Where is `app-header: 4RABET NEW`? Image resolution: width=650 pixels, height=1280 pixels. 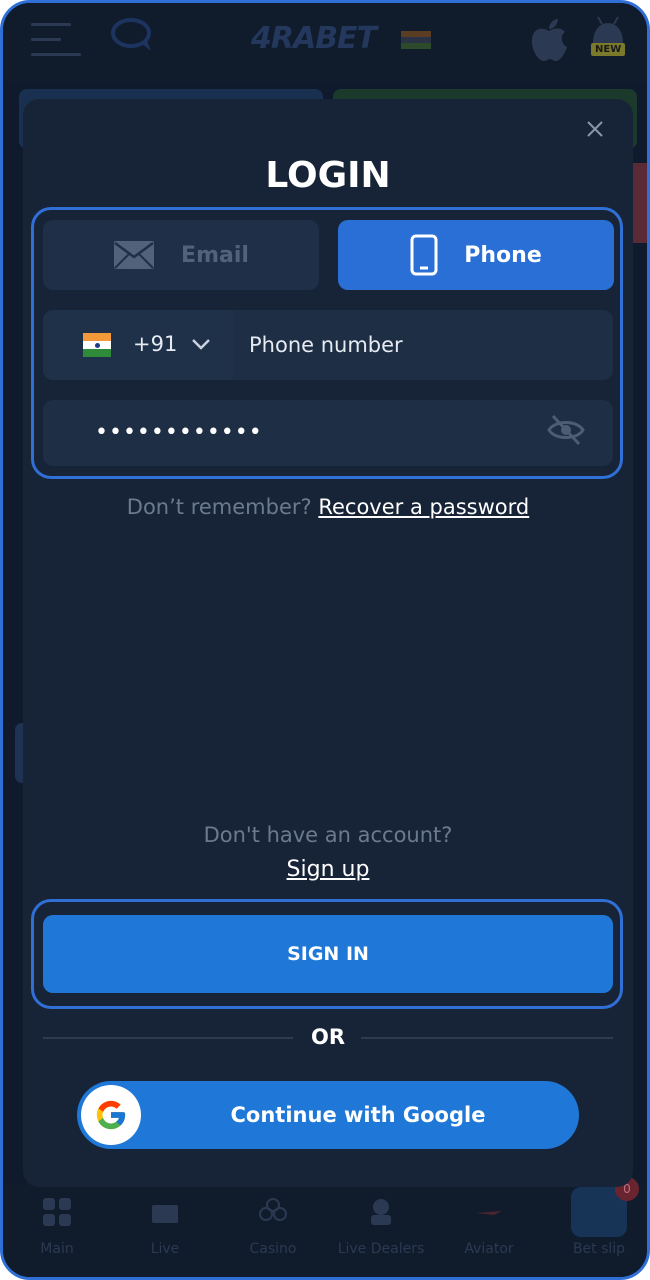 app-header: 4RABET NEW is located at coordinates (325, 43).